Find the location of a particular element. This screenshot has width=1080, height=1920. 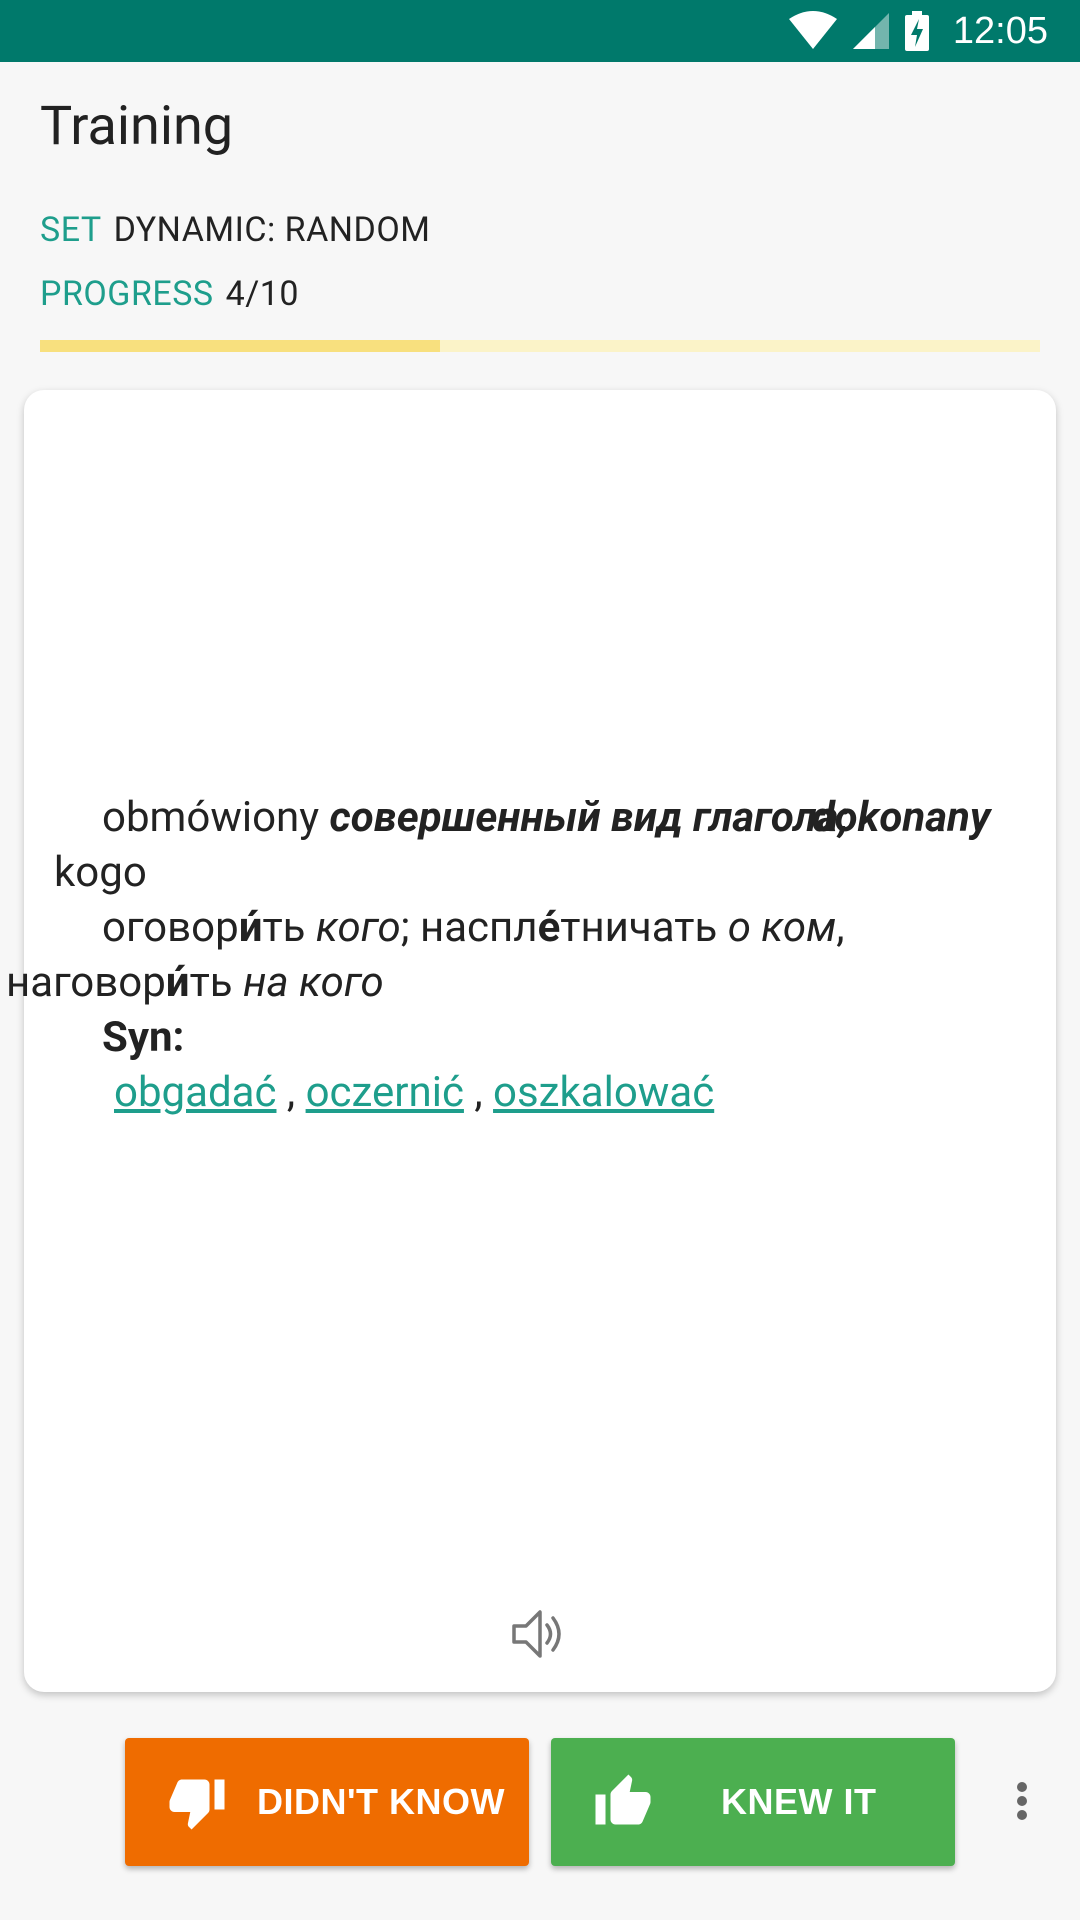

definition-word-2-accent: е́ is located at coordinates (549, 927).